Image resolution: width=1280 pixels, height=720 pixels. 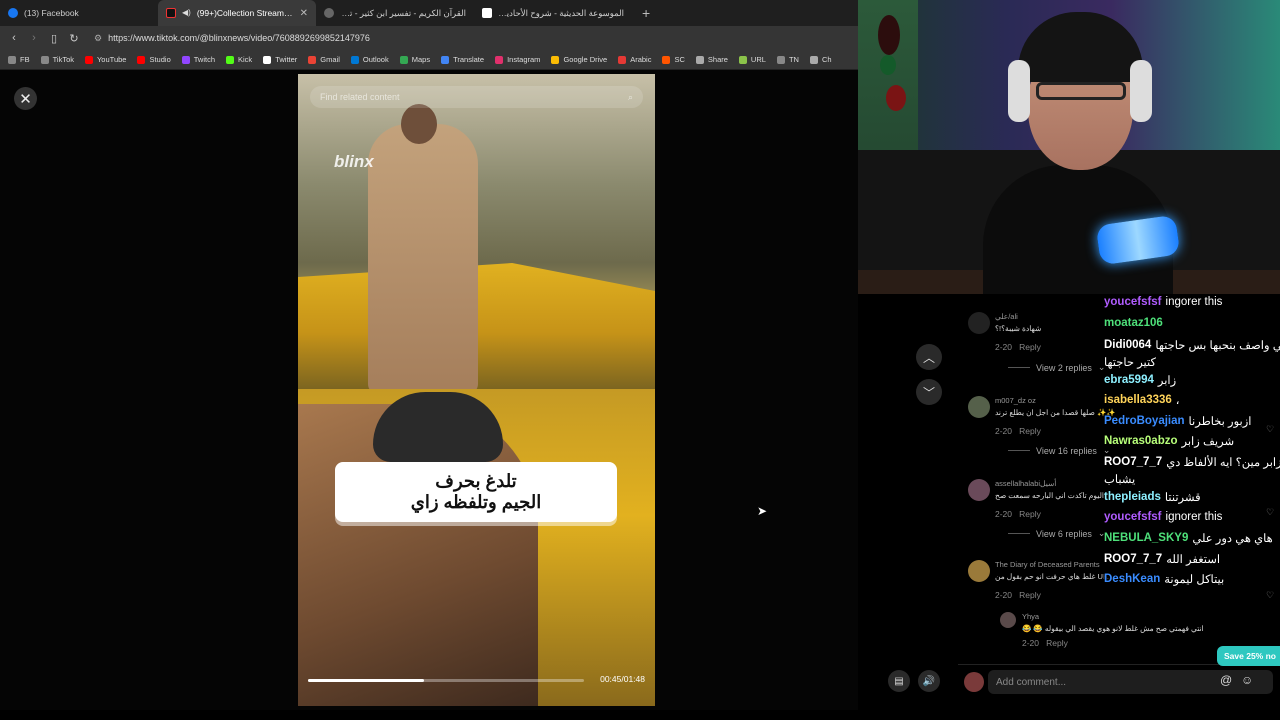 What do you see at coordinates (1006, 316) in the screenshot?
I see `comment-user: علي/ali` at bounding box center [1006, 316].